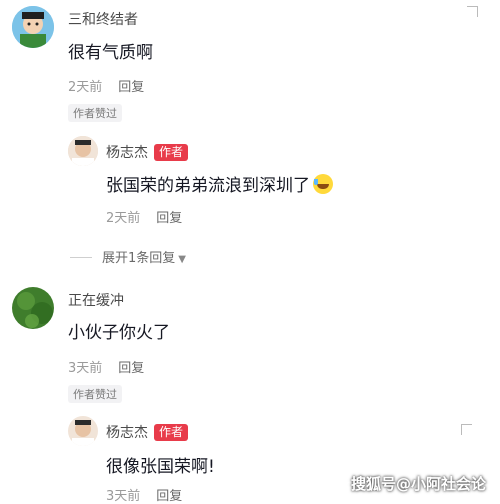  I want to click on comment-username: 正在缓冲, so click(96, 300).